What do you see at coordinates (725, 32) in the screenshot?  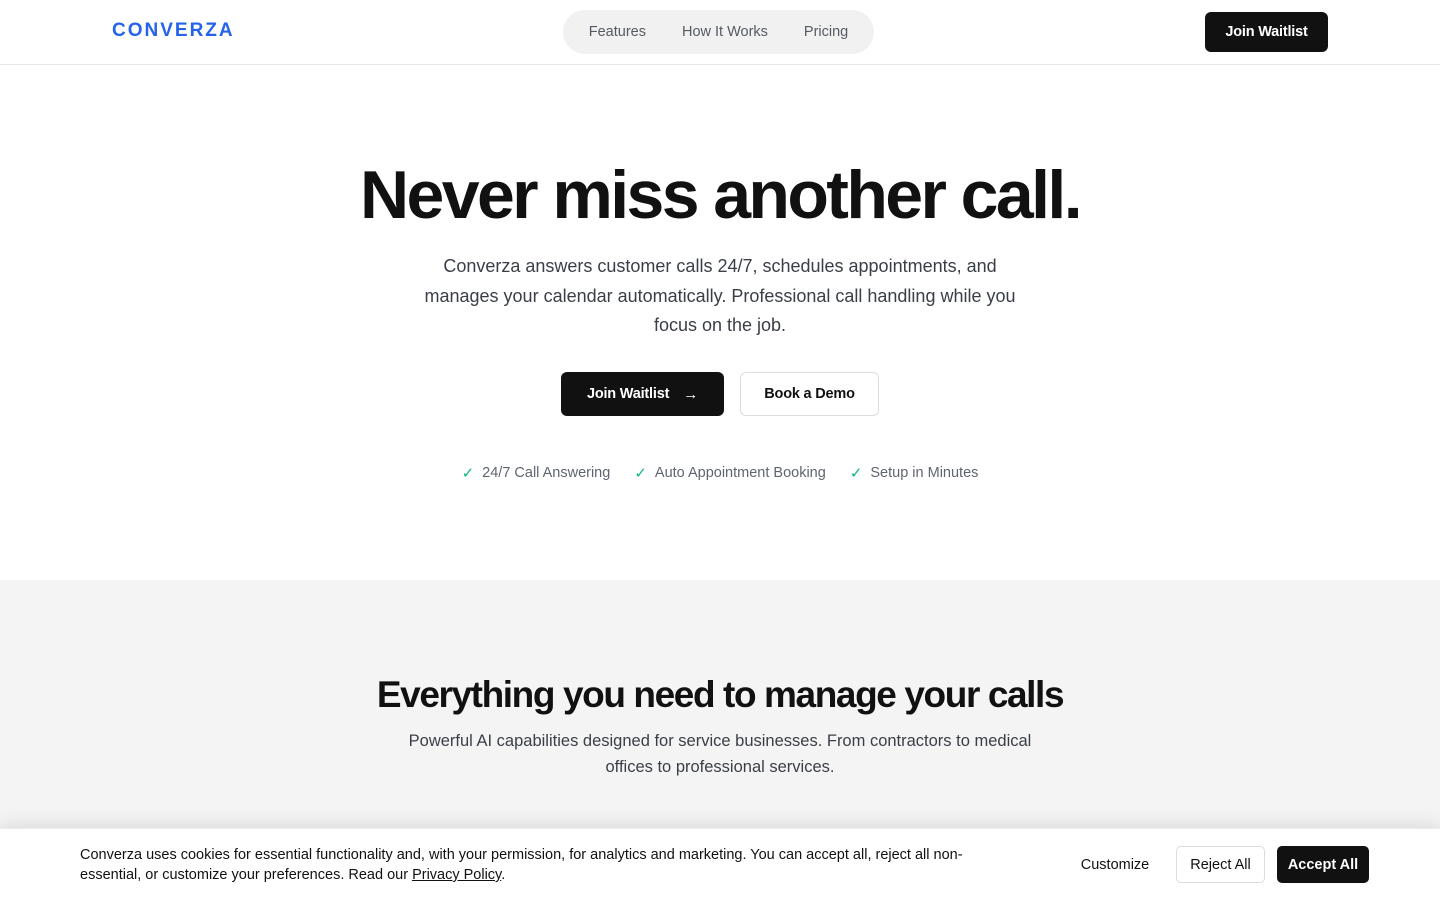 I see `nav-item-how-it-works: How It Works` at bounding box center [725, 32].